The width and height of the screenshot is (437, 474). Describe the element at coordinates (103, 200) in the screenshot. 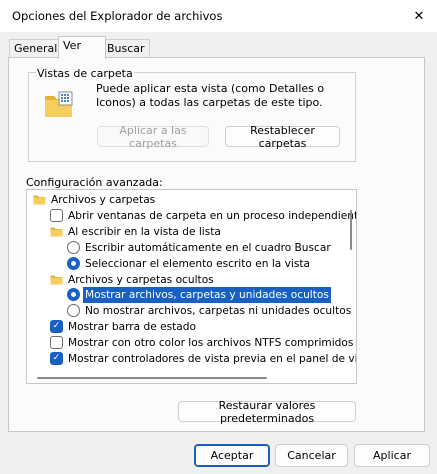

I see `tree-item-label: Archivos y carpetas` at that location.